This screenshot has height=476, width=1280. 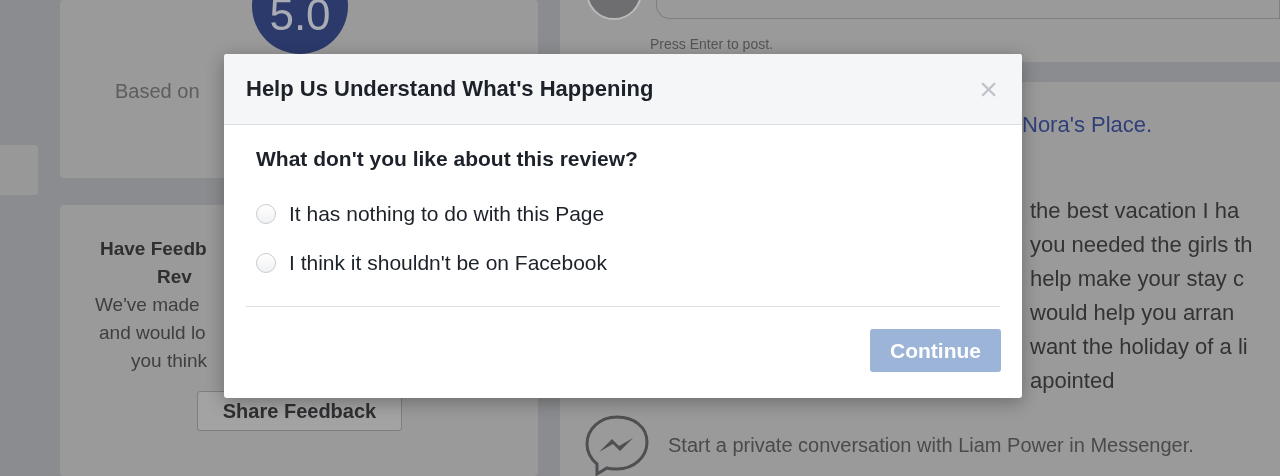 I want to click on option-label: It has nothing to do with this Page, so click(x=447, y=213).